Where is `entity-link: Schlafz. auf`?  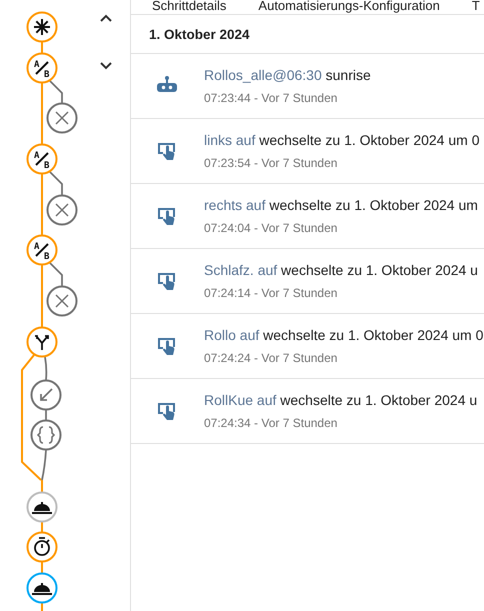 entity-link: Schlafz. auf is located at coordinates (241, 270).